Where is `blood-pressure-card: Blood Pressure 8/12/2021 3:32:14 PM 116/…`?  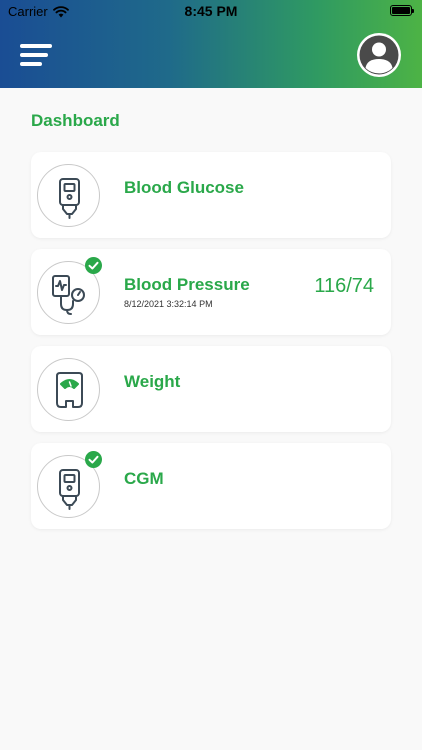 blood-pressure-card: Blood Pressure 8/12/2021 3:32:14 PM 116/… is located at coordinates (211, 292).